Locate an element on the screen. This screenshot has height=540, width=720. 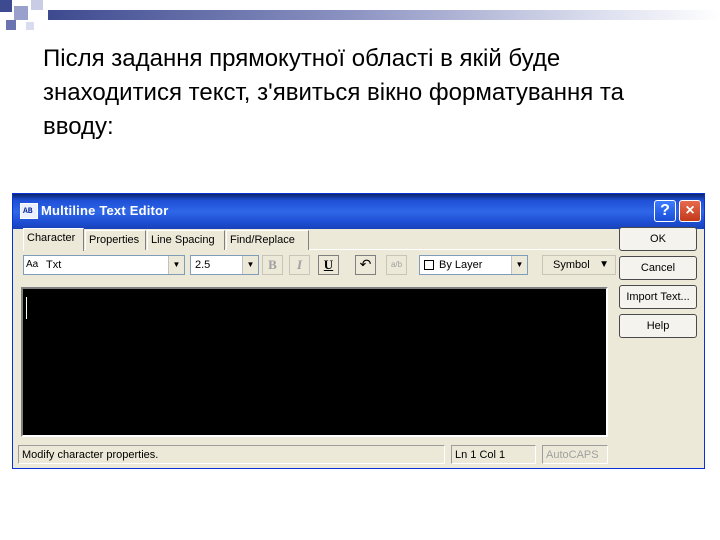
underline-button: U is located at coordinates (328, 265).